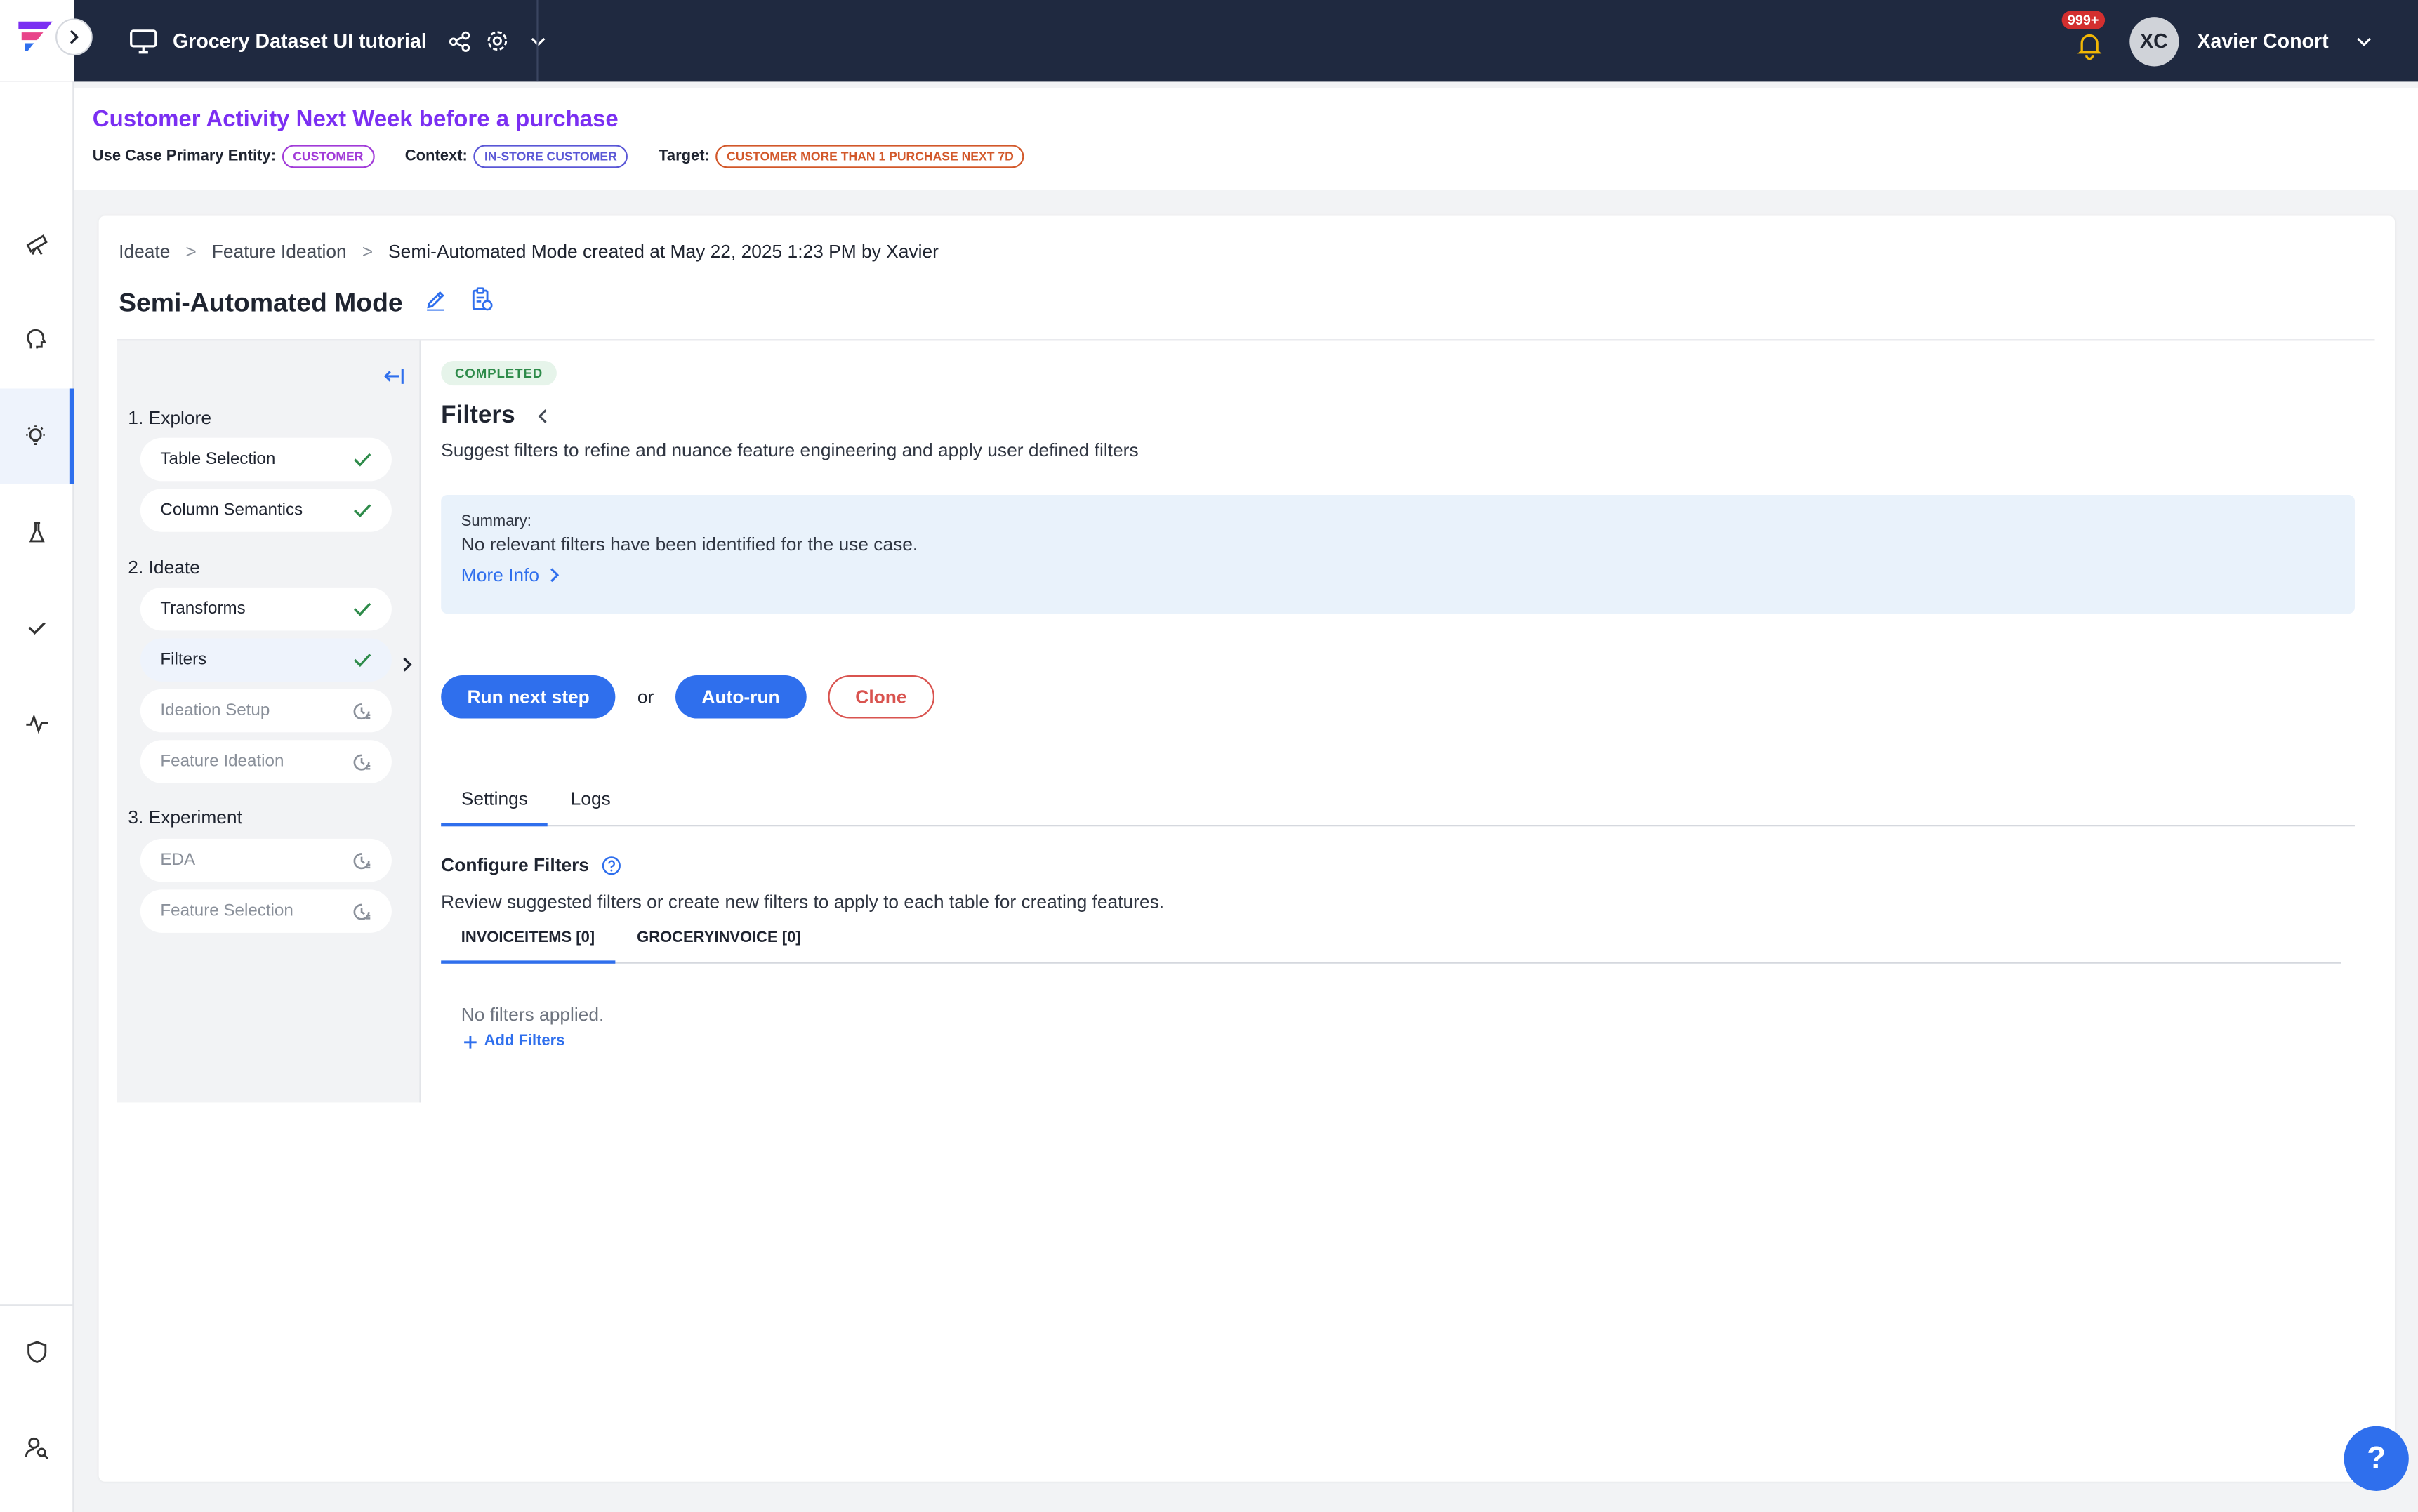  I want to click on step-table-selection: Table Selection, so click(266, 459).